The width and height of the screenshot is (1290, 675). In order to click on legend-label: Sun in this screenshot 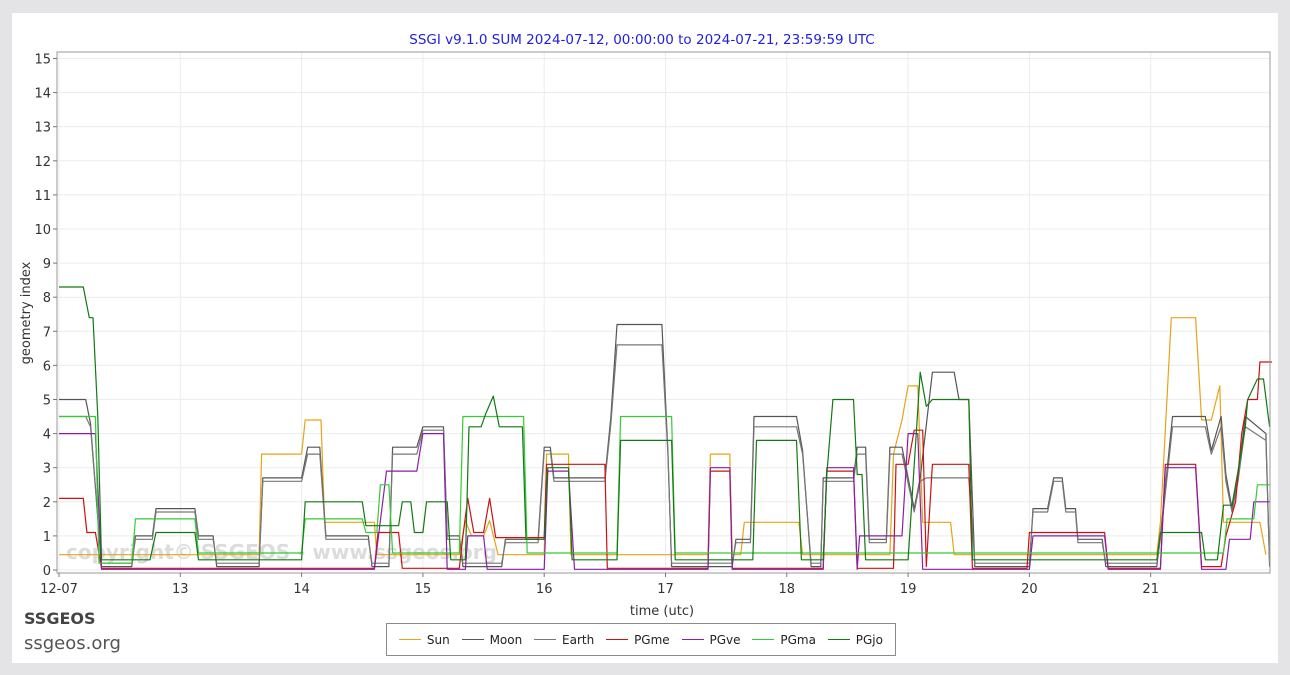, I will do `click(438, 639)`.